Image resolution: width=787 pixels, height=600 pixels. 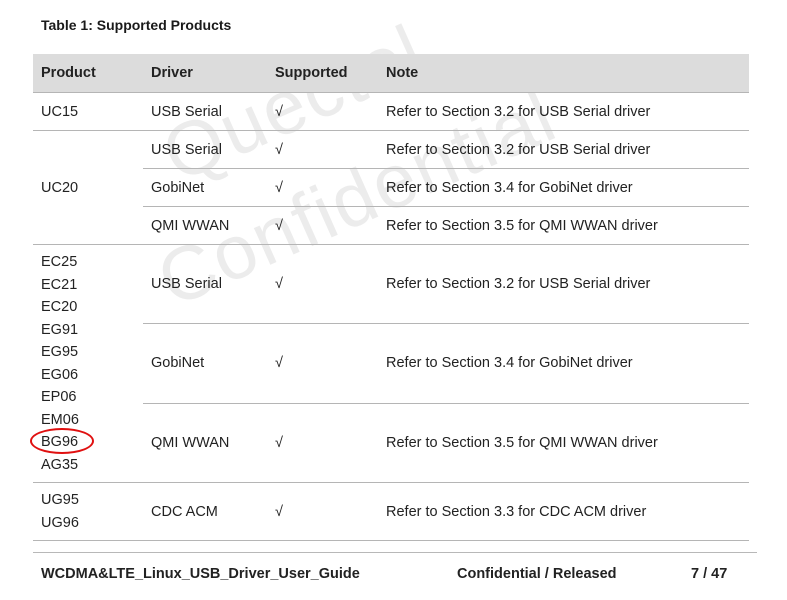 What do you see at coordinates (395, 552) in the screenshot?
I see `footer-divider` at bounding box center [395, 552].